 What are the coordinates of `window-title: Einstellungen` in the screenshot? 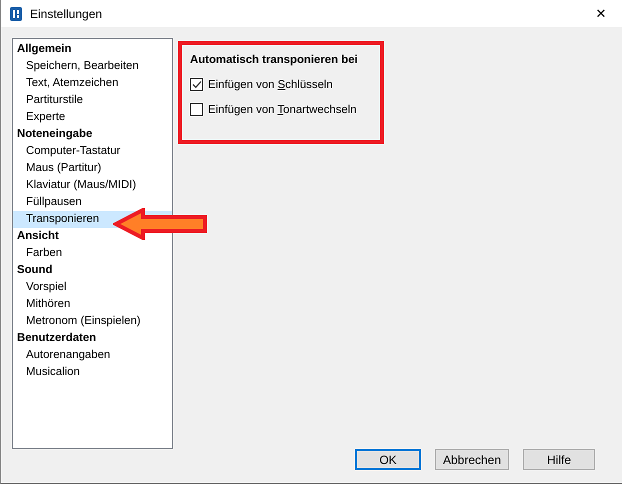 It's located at (66, 13).